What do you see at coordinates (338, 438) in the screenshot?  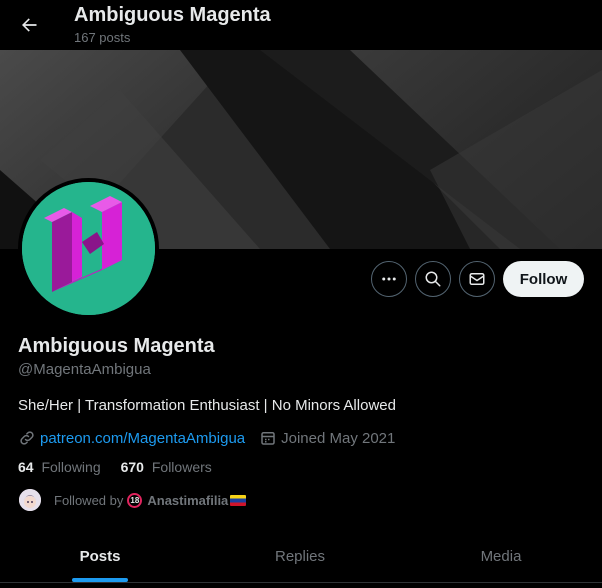 I see `joined-date: Joined May 2021` at bounding box center [338, 438].